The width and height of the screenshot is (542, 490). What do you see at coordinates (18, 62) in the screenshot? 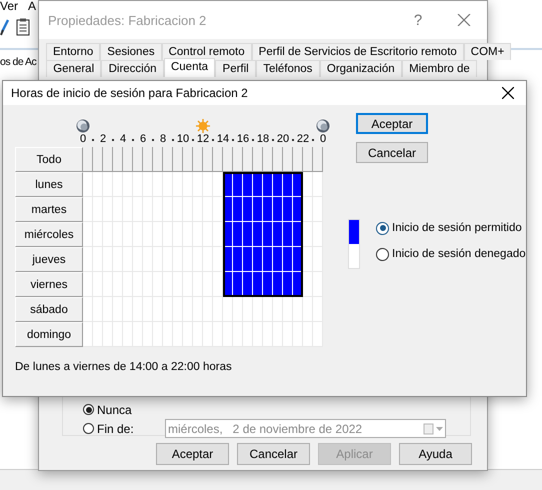
I see `tree-item: os de Ac` at bounding box center [18, 62].